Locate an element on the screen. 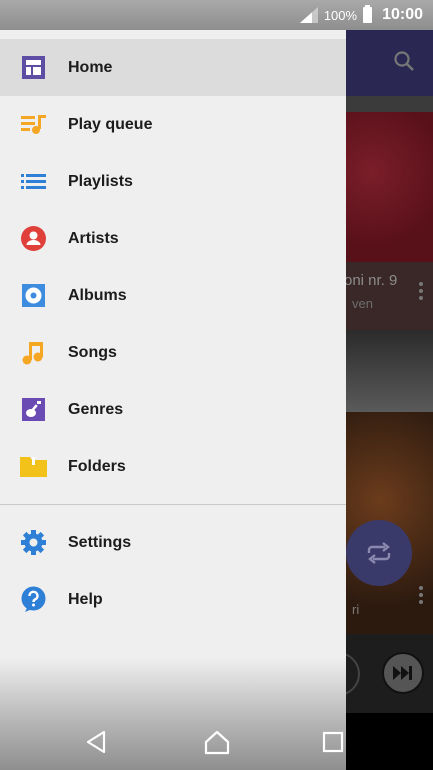  drawer-item-label: Artists is located at coordinates (93, 238).